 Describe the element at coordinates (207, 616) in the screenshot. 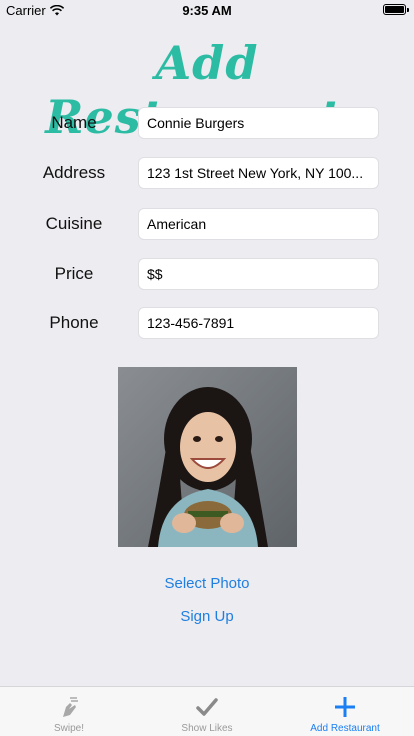

I see `sign-up-button: Sign Up` at that location.